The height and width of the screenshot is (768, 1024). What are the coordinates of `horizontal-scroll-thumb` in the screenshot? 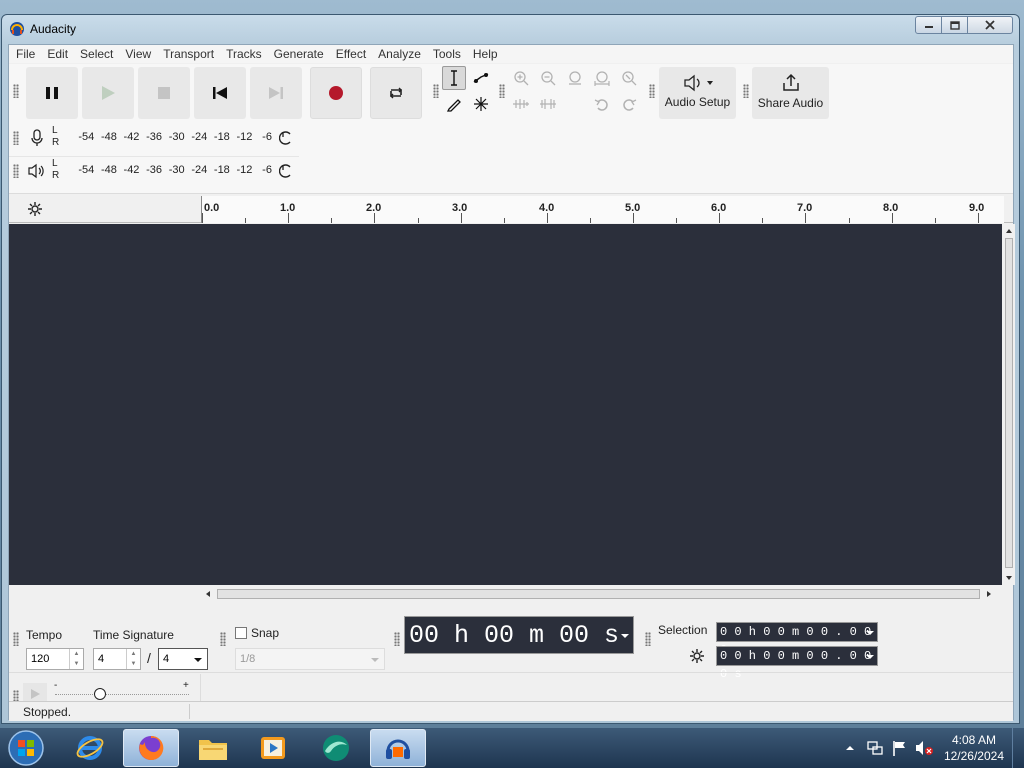 It's located at (598, 594).